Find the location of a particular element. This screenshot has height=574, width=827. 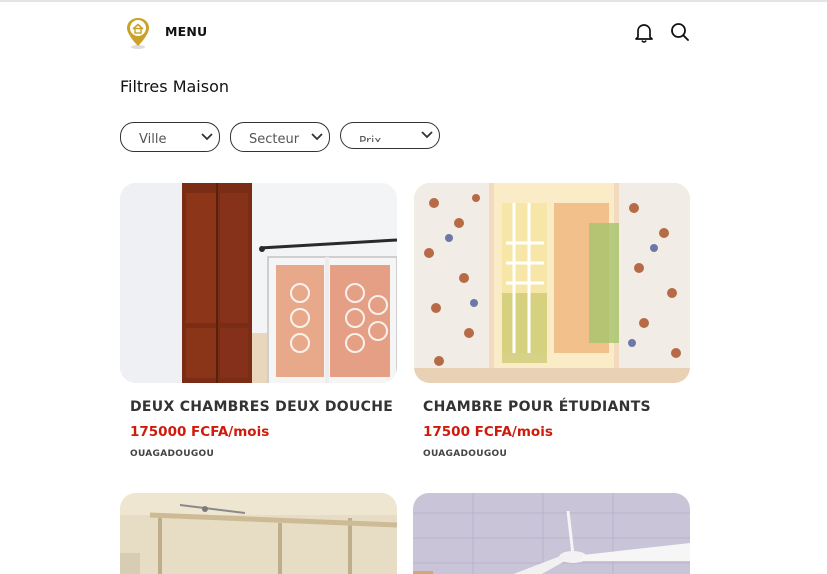

search-icon is located at coordinates (680, 32).